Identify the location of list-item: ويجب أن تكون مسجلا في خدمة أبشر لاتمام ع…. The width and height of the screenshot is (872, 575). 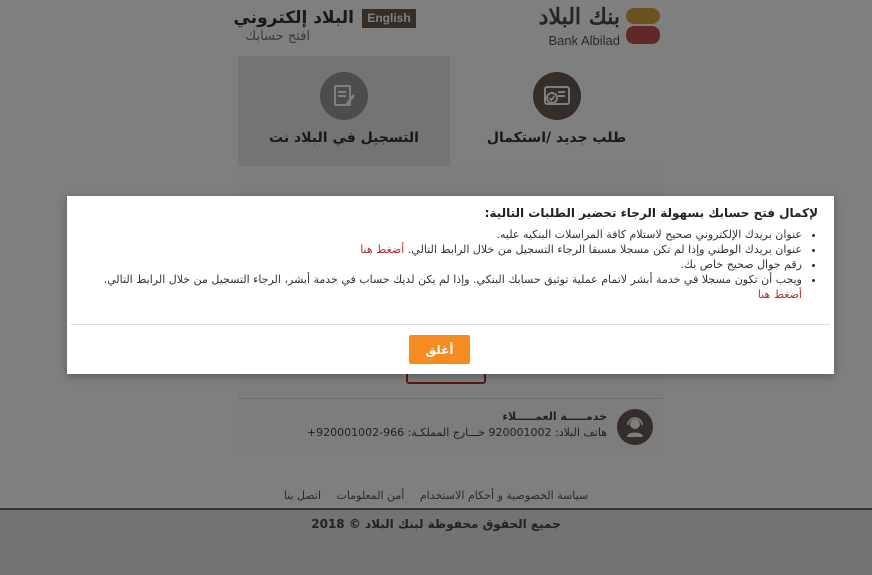
(442, 287).